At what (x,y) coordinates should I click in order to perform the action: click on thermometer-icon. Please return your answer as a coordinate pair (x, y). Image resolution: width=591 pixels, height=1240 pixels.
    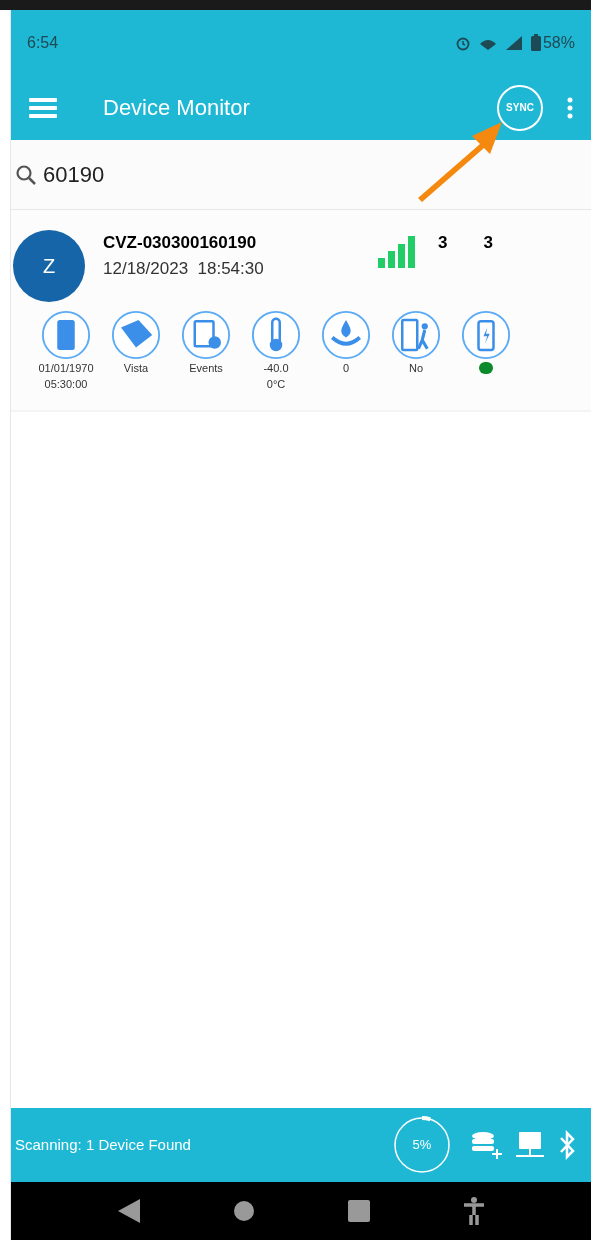
    Looking at the image, I should click on (276, 335).